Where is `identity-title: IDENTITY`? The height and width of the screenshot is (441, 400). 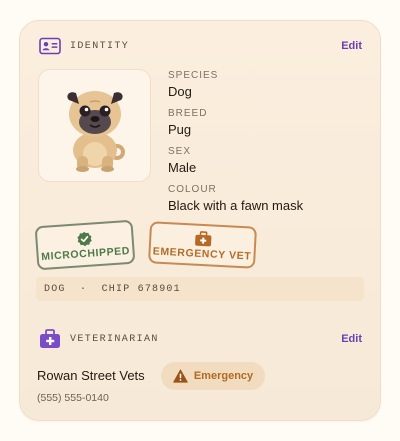 identity-title: IDENTITY is located at coordinates (100, 46).